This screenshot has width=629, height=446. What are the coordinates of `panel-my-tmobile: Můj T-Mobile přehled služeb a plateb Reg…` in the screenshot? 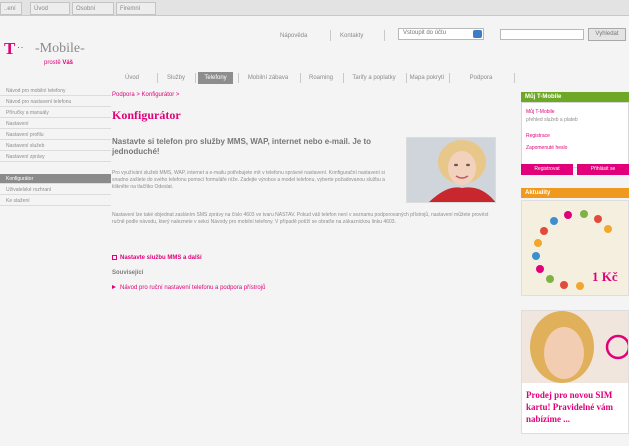 It's located at (575, 135).